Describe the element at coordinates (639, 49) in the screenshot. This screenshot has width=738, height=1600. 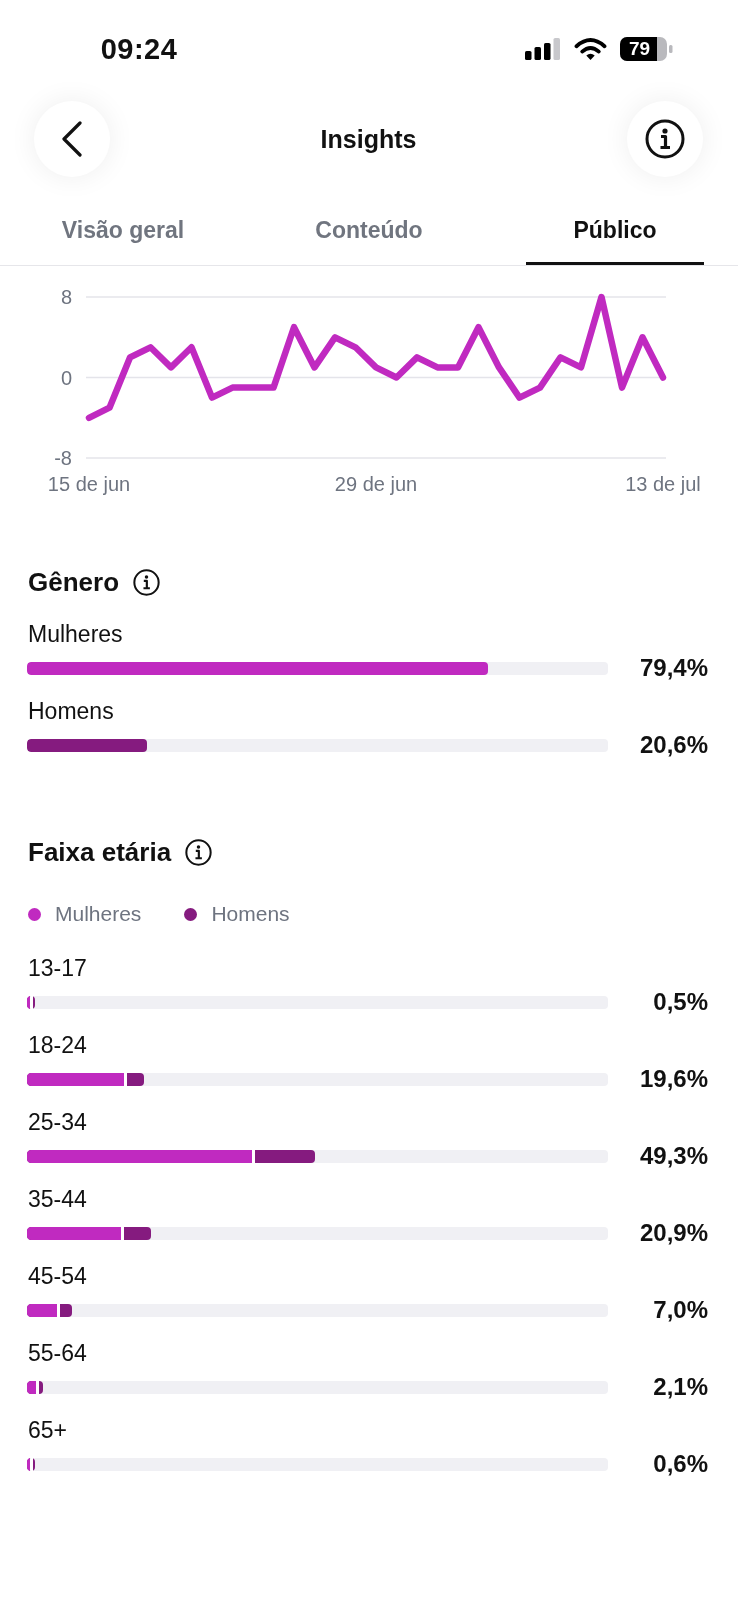
I see `battery-percent: 79` at that location.